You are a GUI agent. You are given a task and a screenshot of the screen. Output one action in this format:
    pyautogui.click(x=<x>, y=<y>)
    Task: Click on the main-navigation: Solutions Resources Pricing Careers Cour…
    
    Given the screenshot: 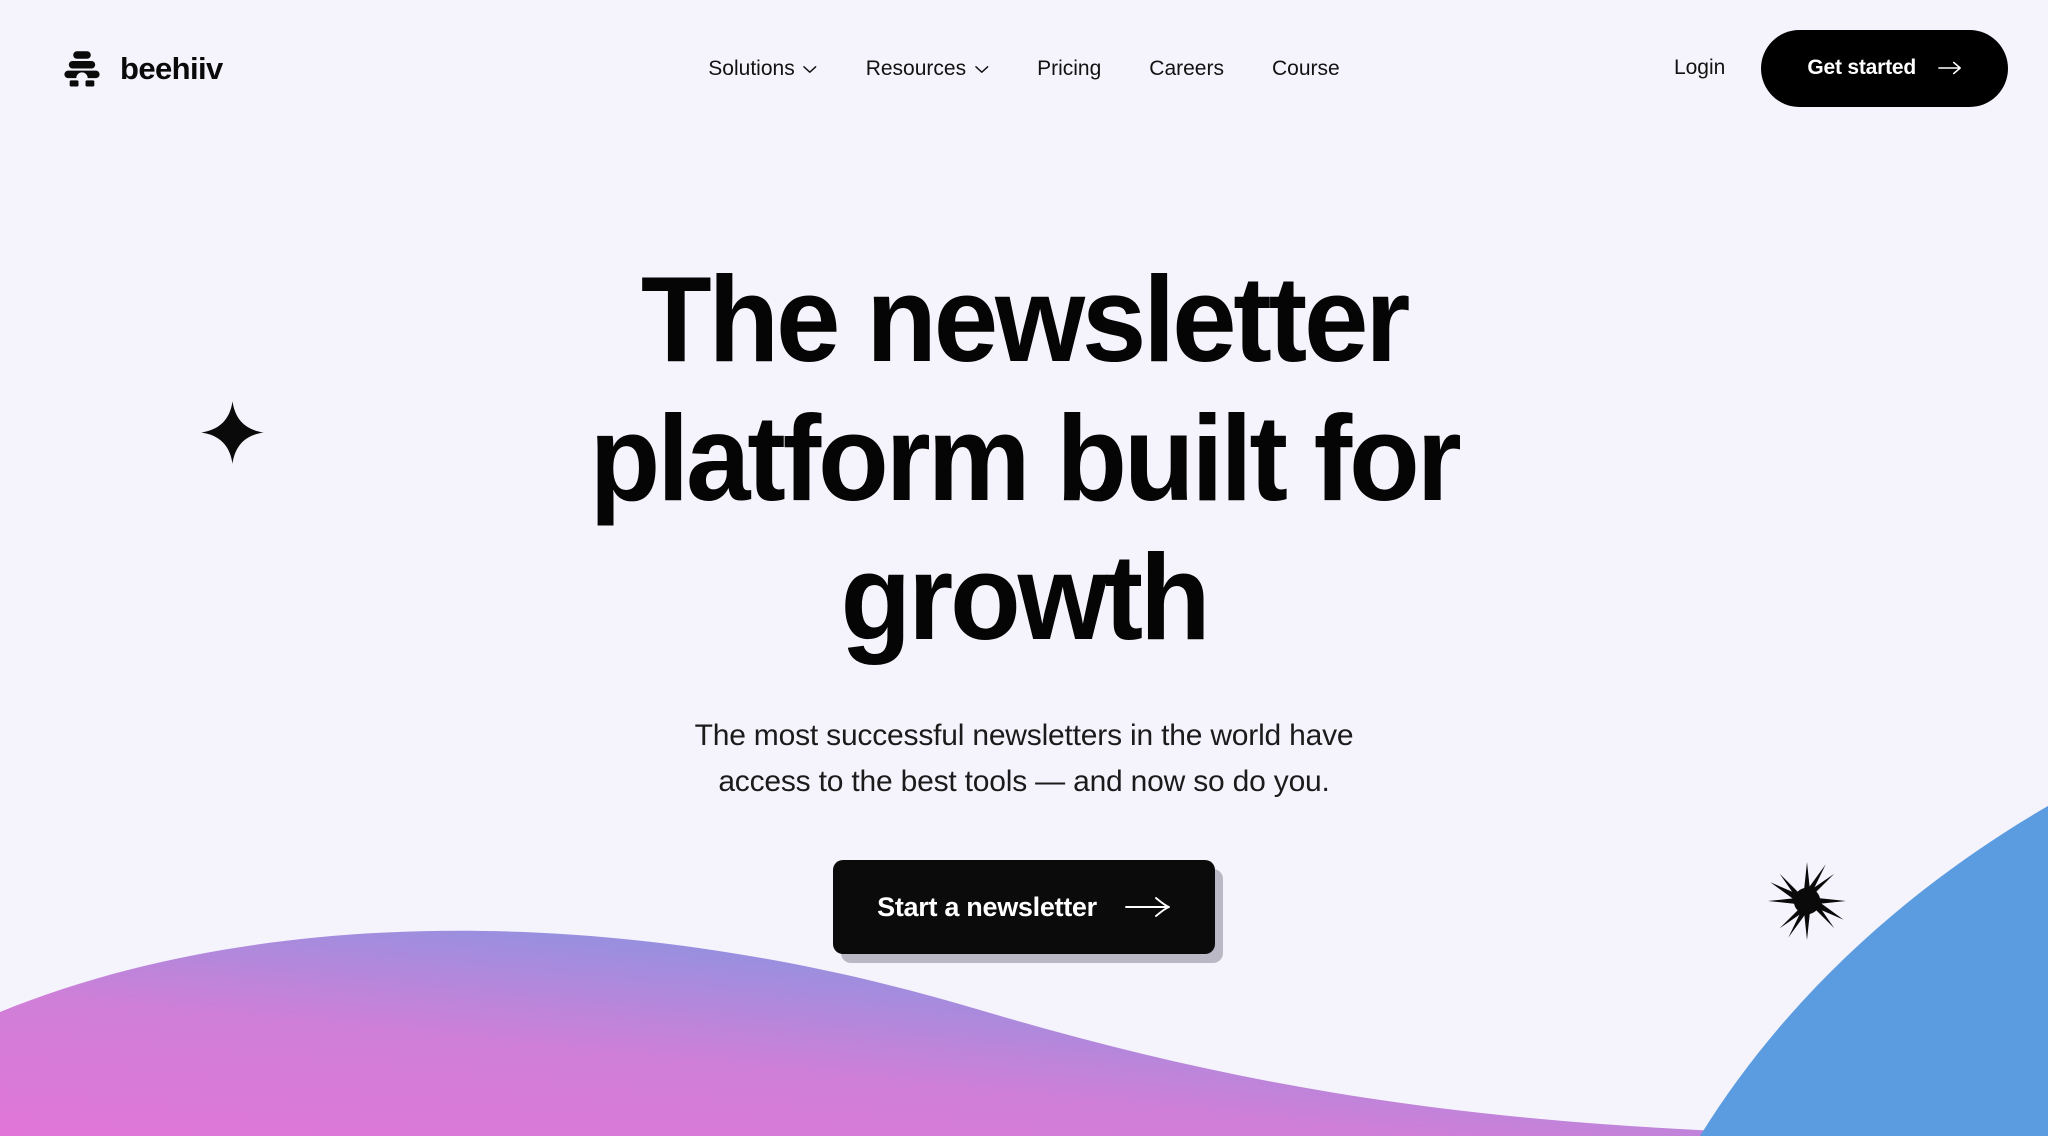 What is the action you would take?
    pyautogui.click(x=1023, y=68)
    